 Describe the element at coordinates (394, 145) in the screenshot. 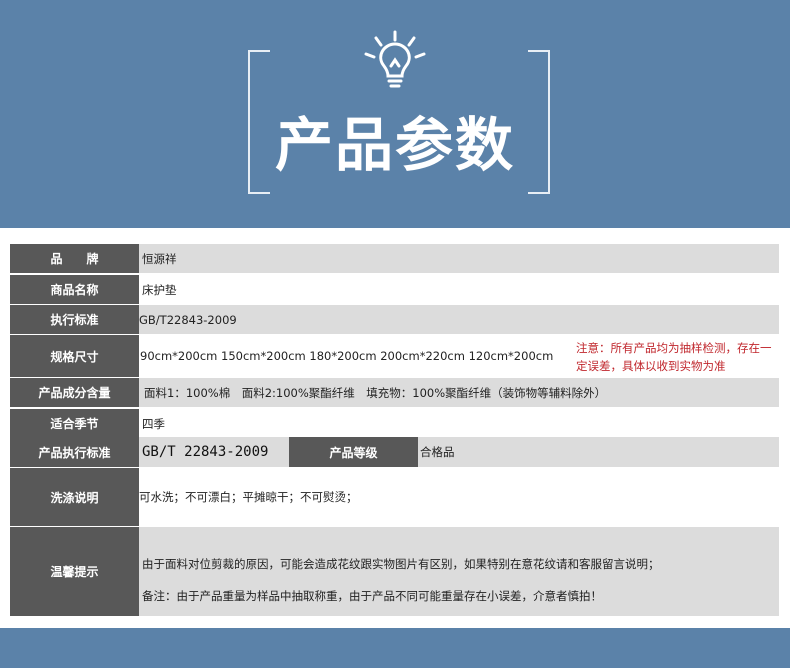

I see `page-title: 产品参数` at that location.